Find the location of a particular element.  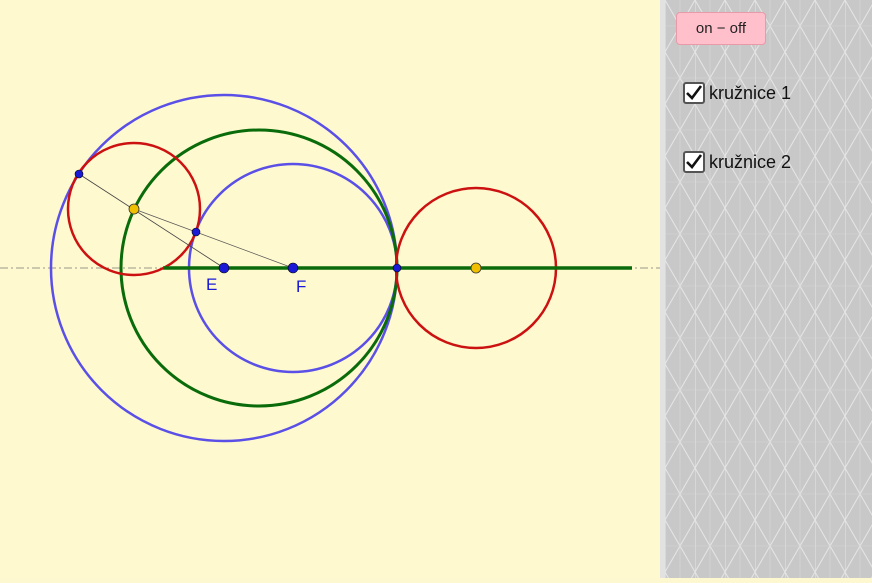

point-yellow-left is located at coordinates (134, 209).